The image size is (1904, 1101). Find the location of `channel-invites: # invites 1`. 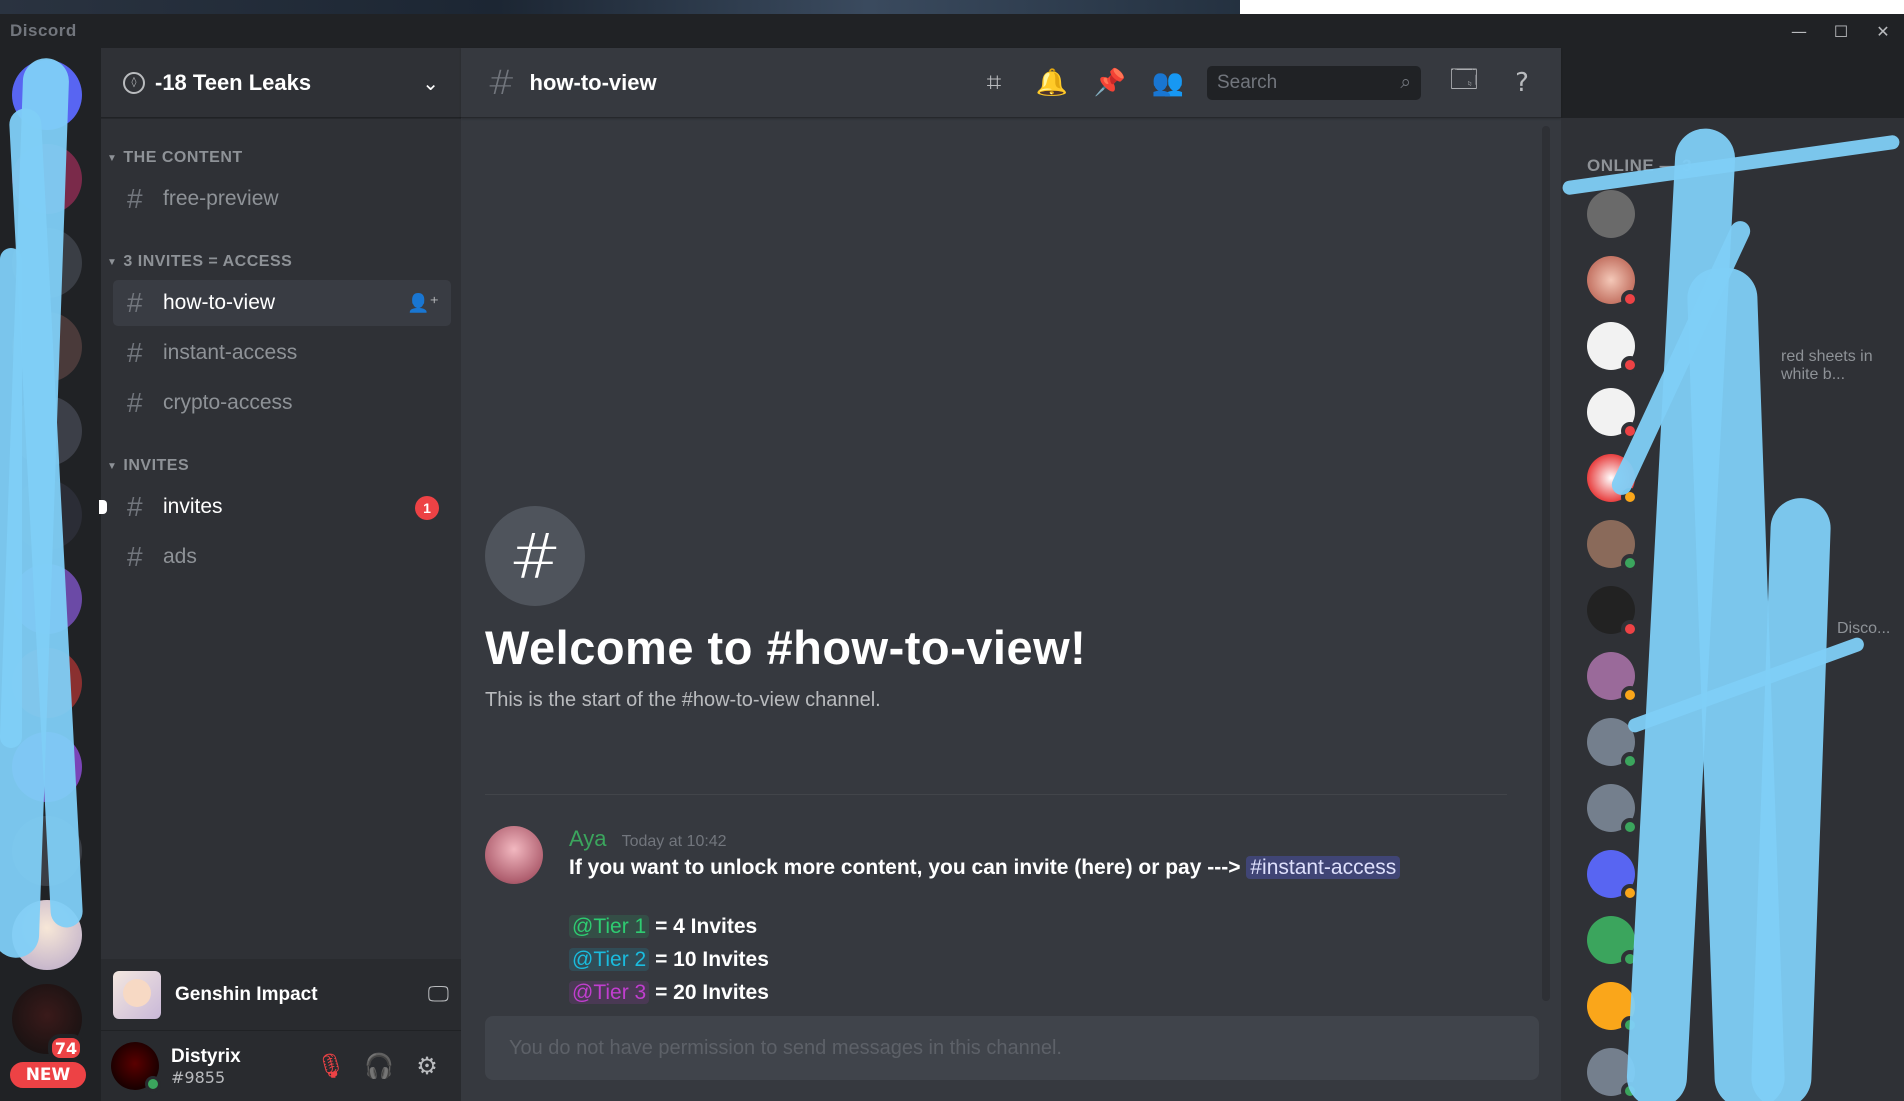

channel-invites: # invites 1 is located at coordinates (275, 507).